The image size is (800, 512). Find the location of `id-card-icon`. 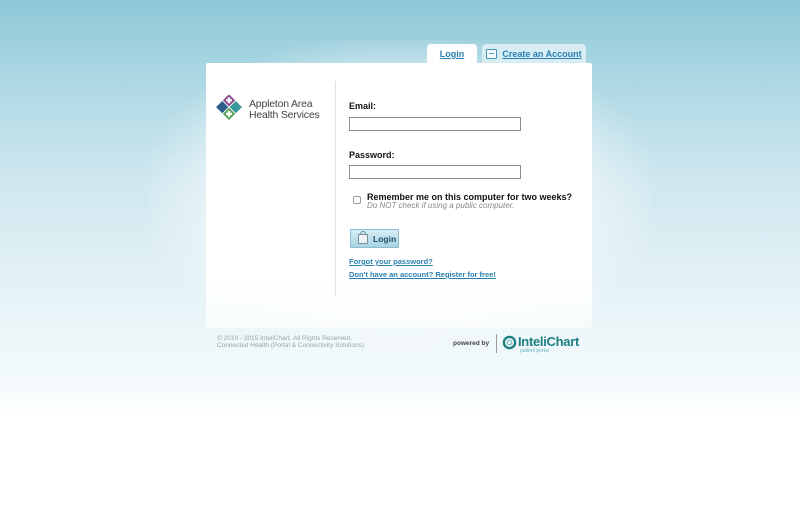

id-card-icon is located at coordinates (492, 54).